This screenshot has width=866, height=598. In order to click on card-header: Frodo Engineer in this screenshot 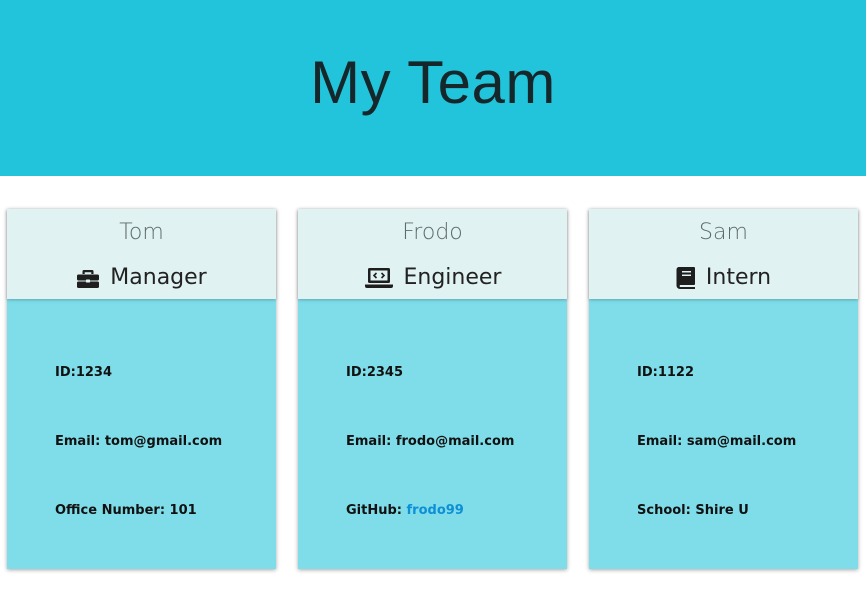, I will do `click(432, 254)`.